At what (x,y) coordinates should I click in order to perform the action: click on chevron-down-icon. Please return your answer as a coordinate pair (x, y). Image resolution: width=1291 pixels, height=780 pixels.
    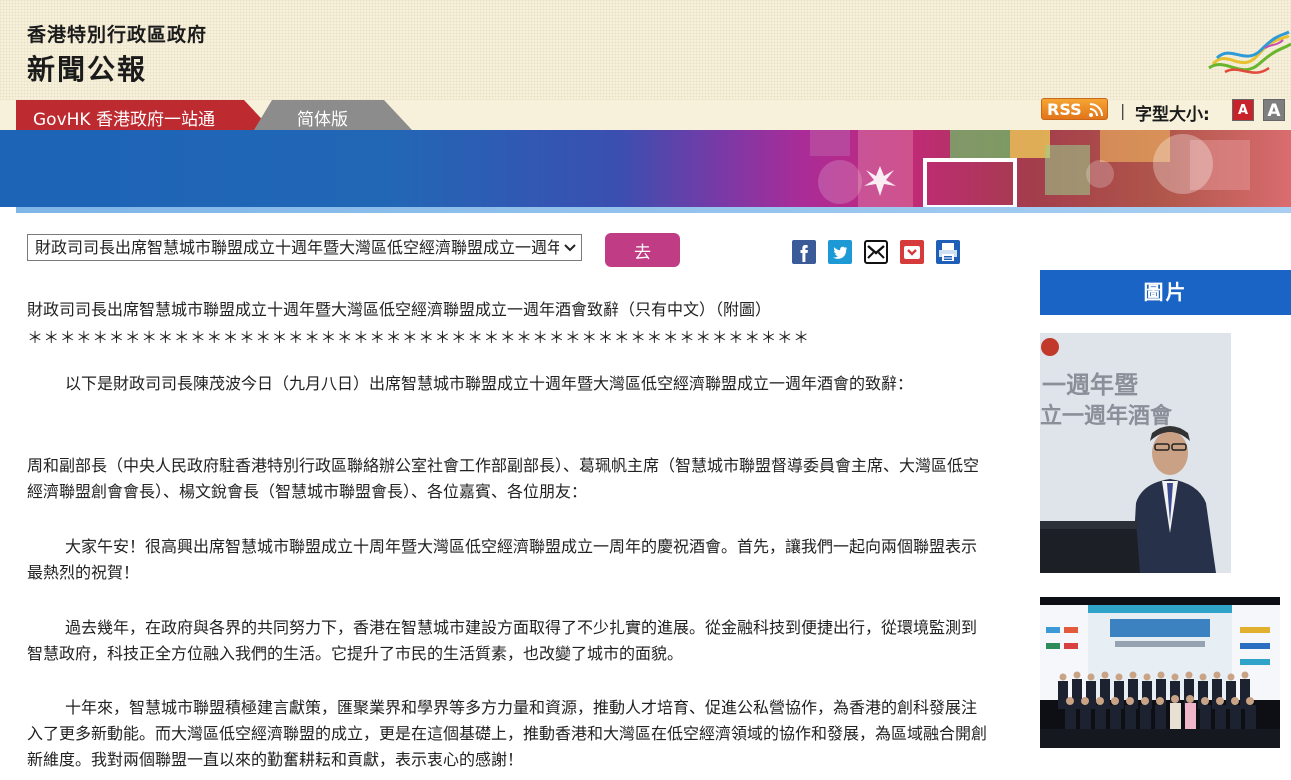
    Looking at the image, I should click on (570, 247).